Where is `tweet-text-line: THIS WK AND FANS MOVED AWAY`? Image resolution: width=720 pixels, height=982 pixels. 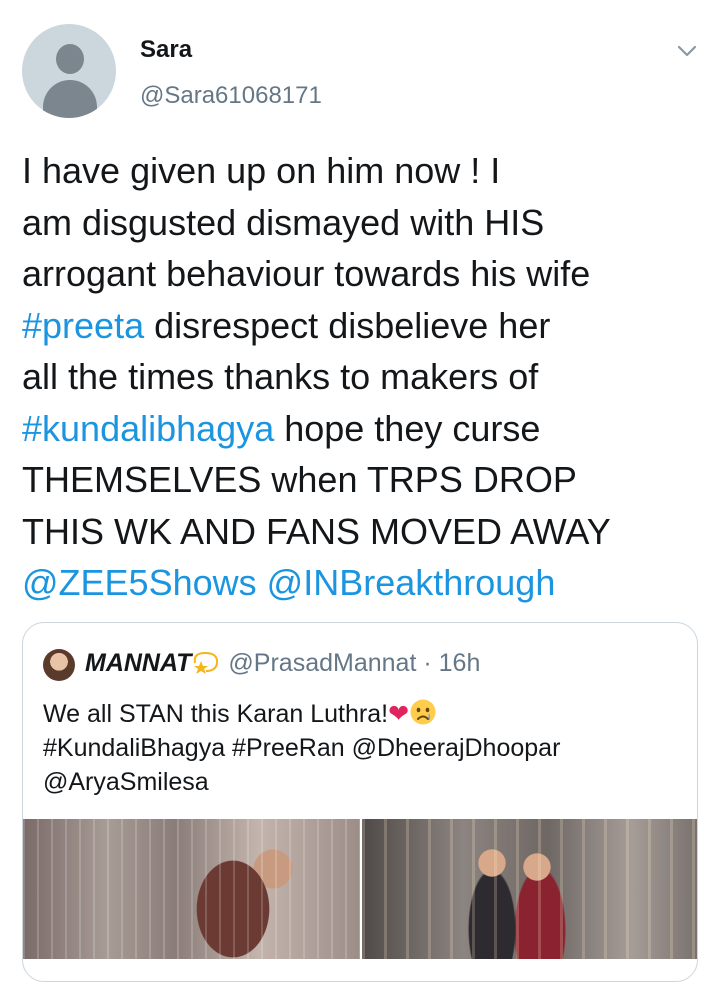
tweet-text-line: THIS WK AND FANS MOVED AWAY is located at coordinates (362, 532).